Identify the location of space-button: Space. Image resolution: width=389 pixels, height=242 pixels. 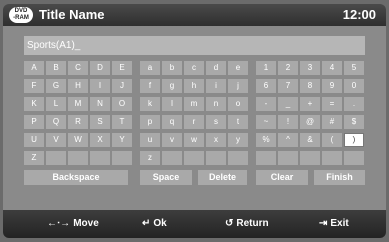
(166, 177).